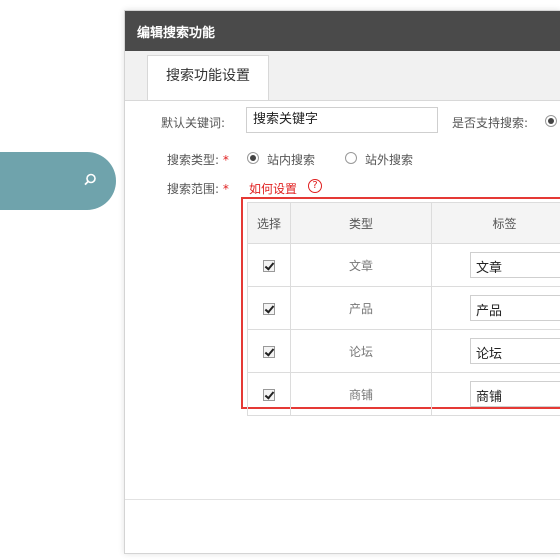  Describe the element at coordinates (361, 394) in the screenshot. I see `row-type: 商铺` at that location.